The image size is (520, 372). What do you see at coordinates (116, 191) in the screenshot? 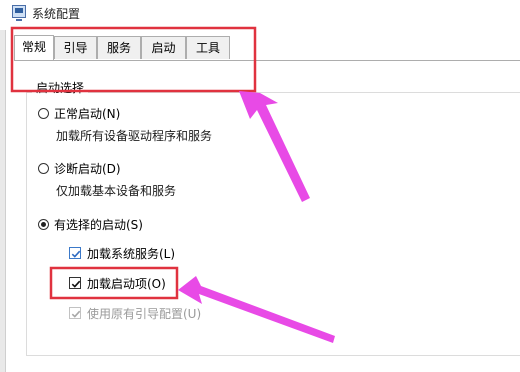
I see `diagnostic-startup-description: 仅加载基本设备和服务` at bounding box center [116, 191].